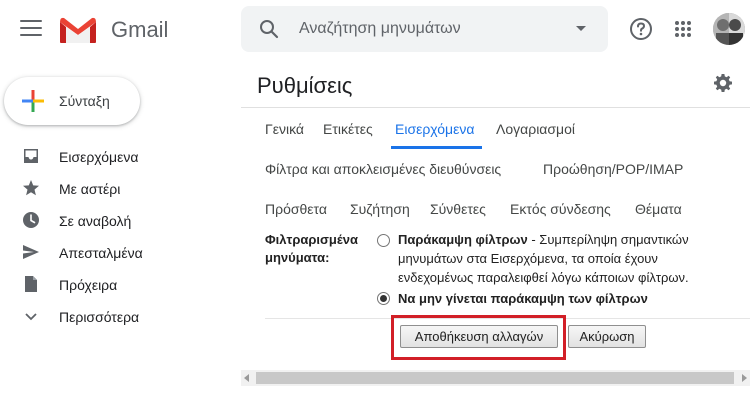 The width and height of the screenshot is (750, 396). Describe the element at coordinates (31, 29) in the screenshot. I see `hamburger-icon` at that location.